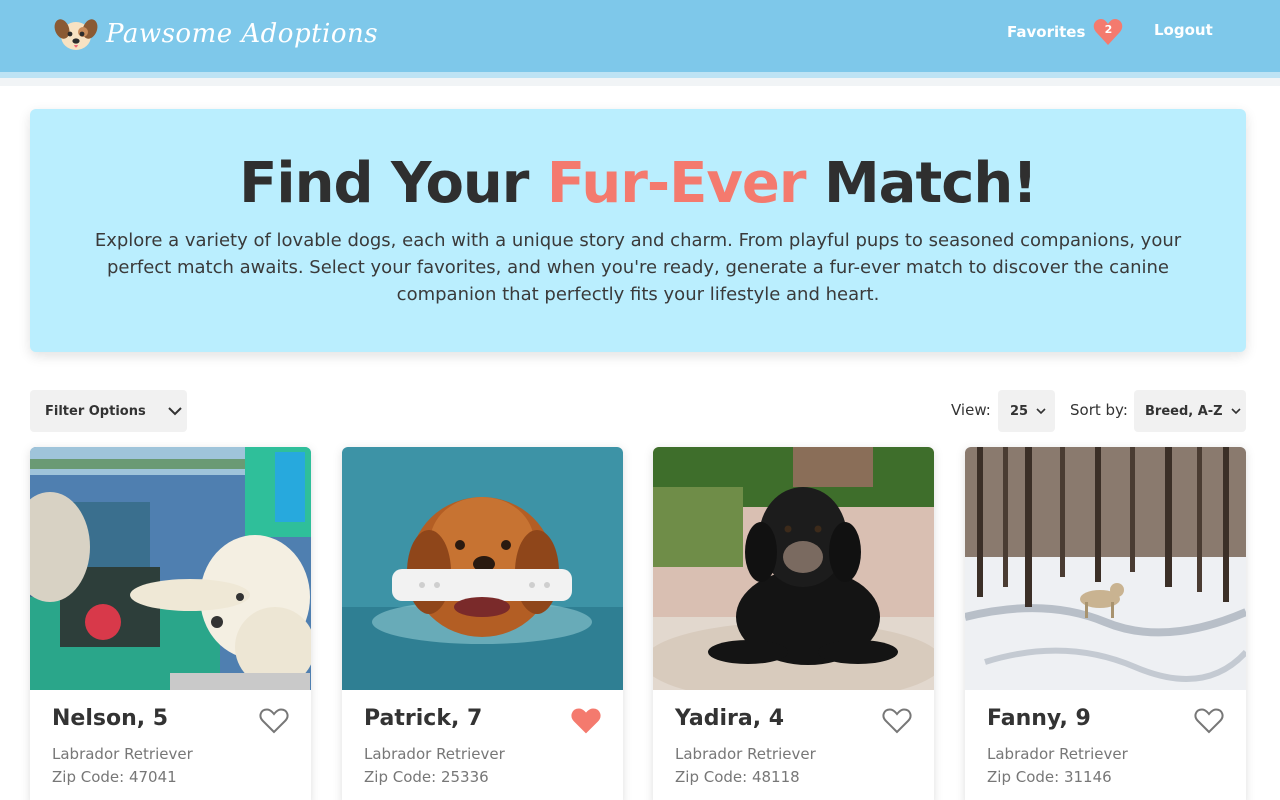 Image resolution: width=1280 pixels, height=800 pixels. Describe the element at coordinates (1046, 32) in the screenshot. I see `favorites-label: Favorites` at that location.